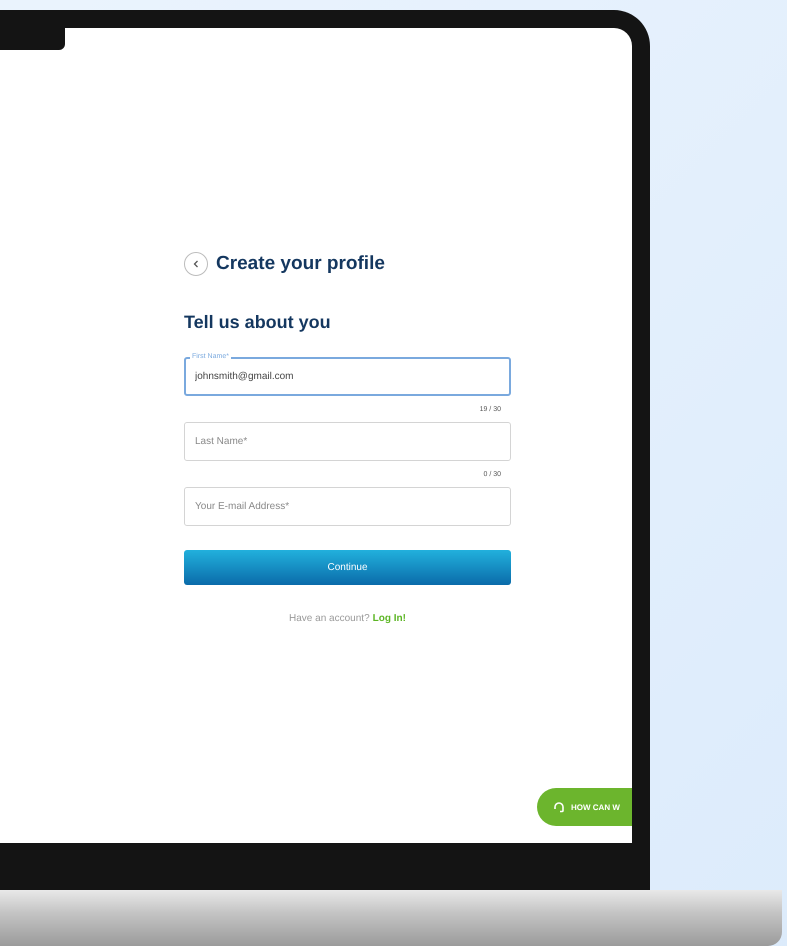 The height and width of the screenshot is (946, 787). Describe the element at coordinates (300, 264) in the screenshot. I see `page-title: Create your profile` at that location.